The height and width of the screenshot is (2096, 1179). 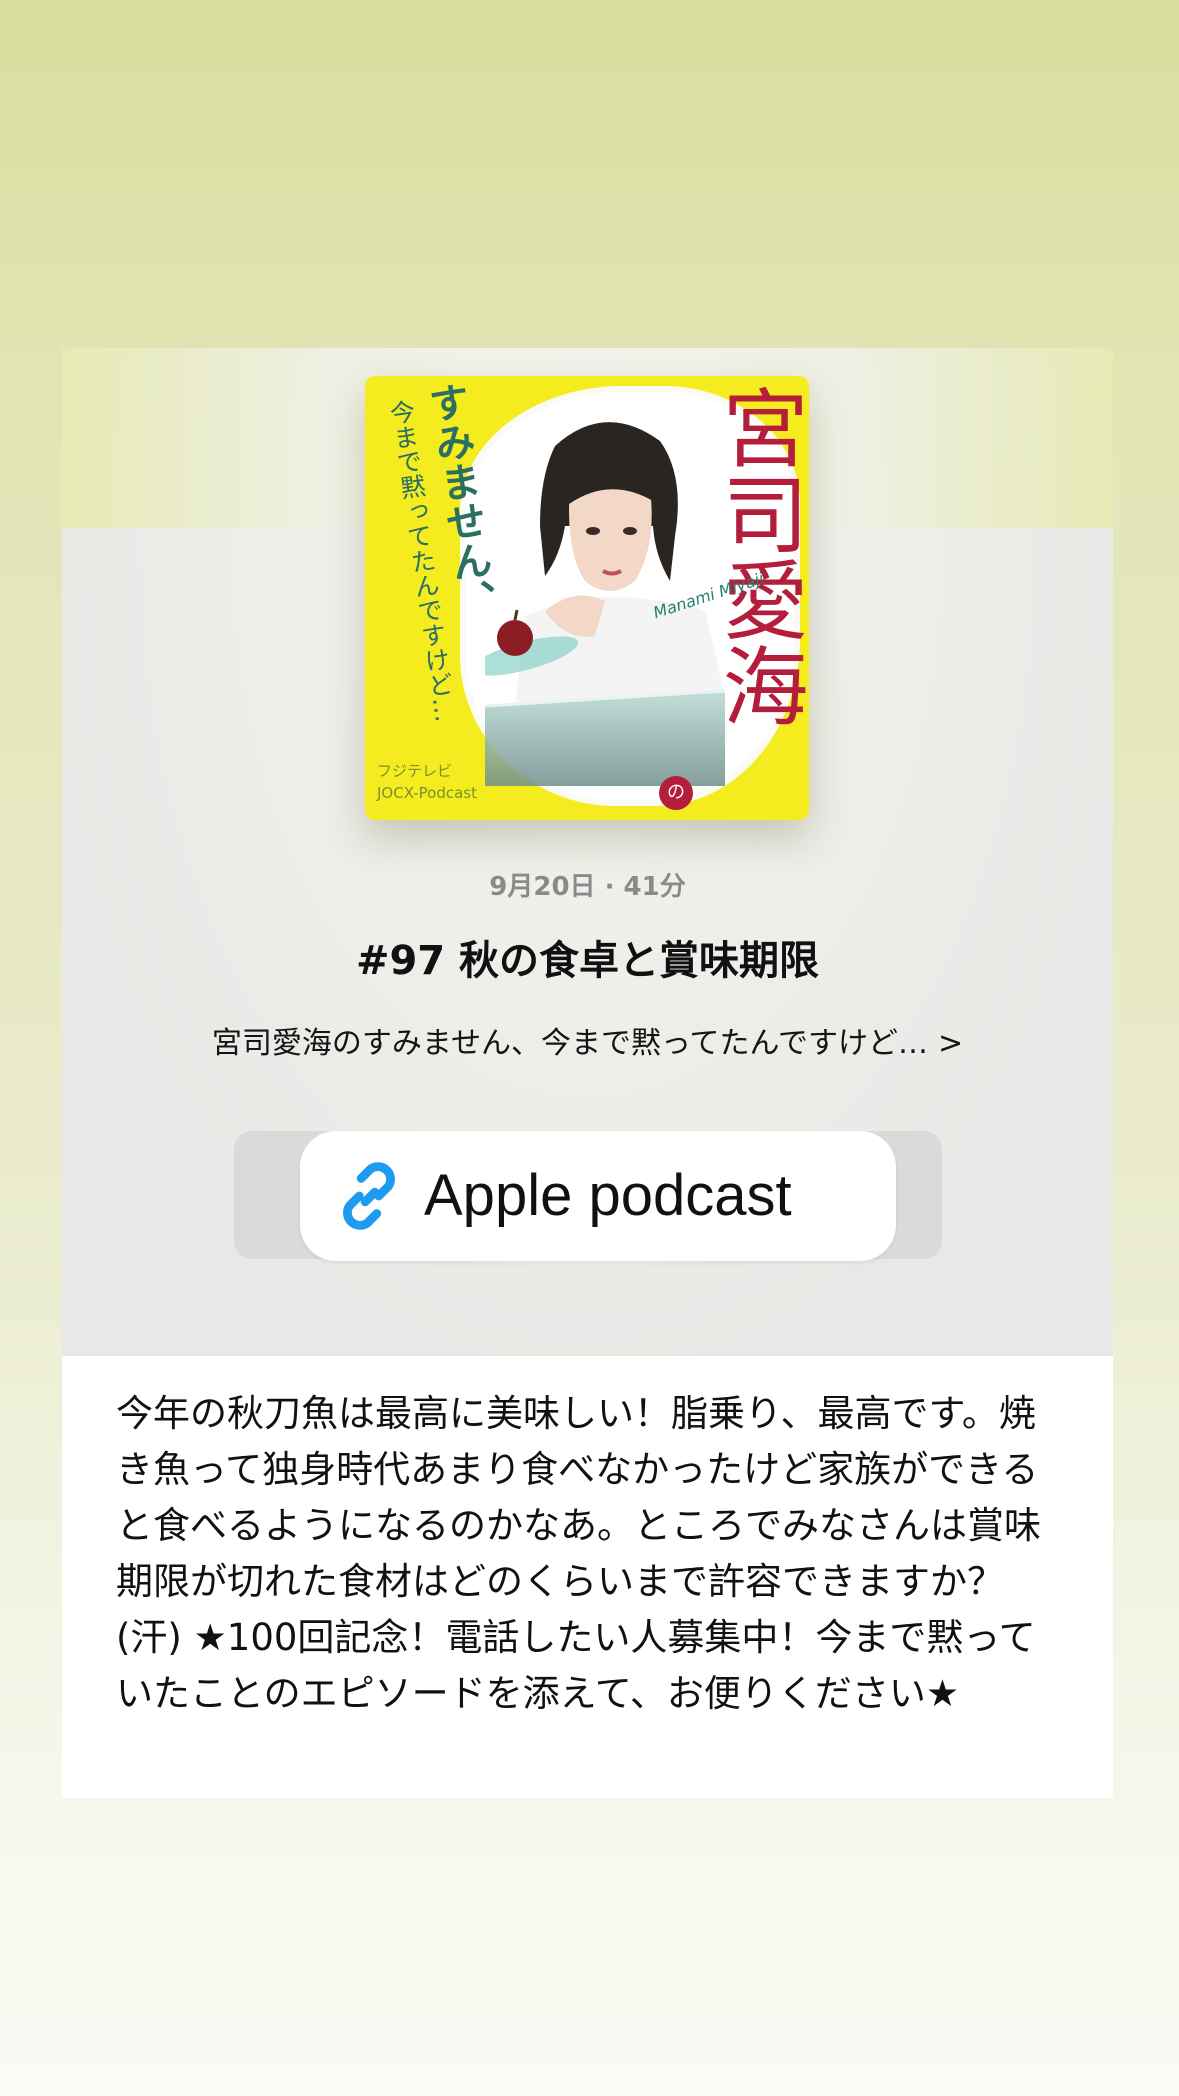 I want to click on show-link: 宮司愛海のすみません、今まで黙ってたんですけど… >, so click(x=587, y=1040).